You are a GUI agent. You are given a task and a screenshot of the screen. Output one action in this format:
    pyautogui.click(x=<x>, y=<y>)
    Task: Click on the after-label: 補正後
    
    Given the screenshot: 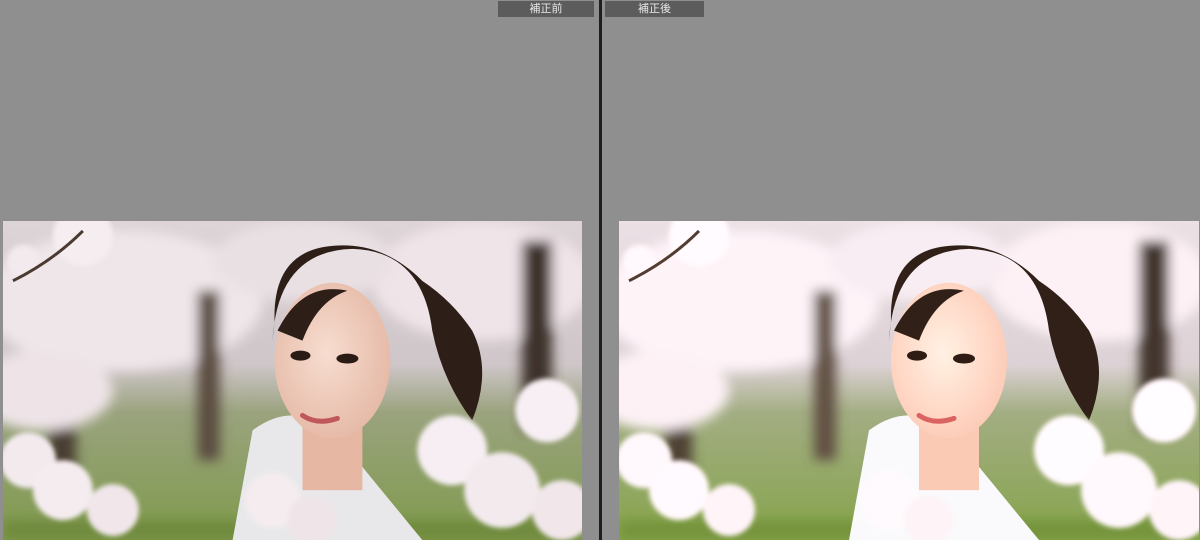 What is the action you would take?
    pyautogui.click(x=654, y=9)
    